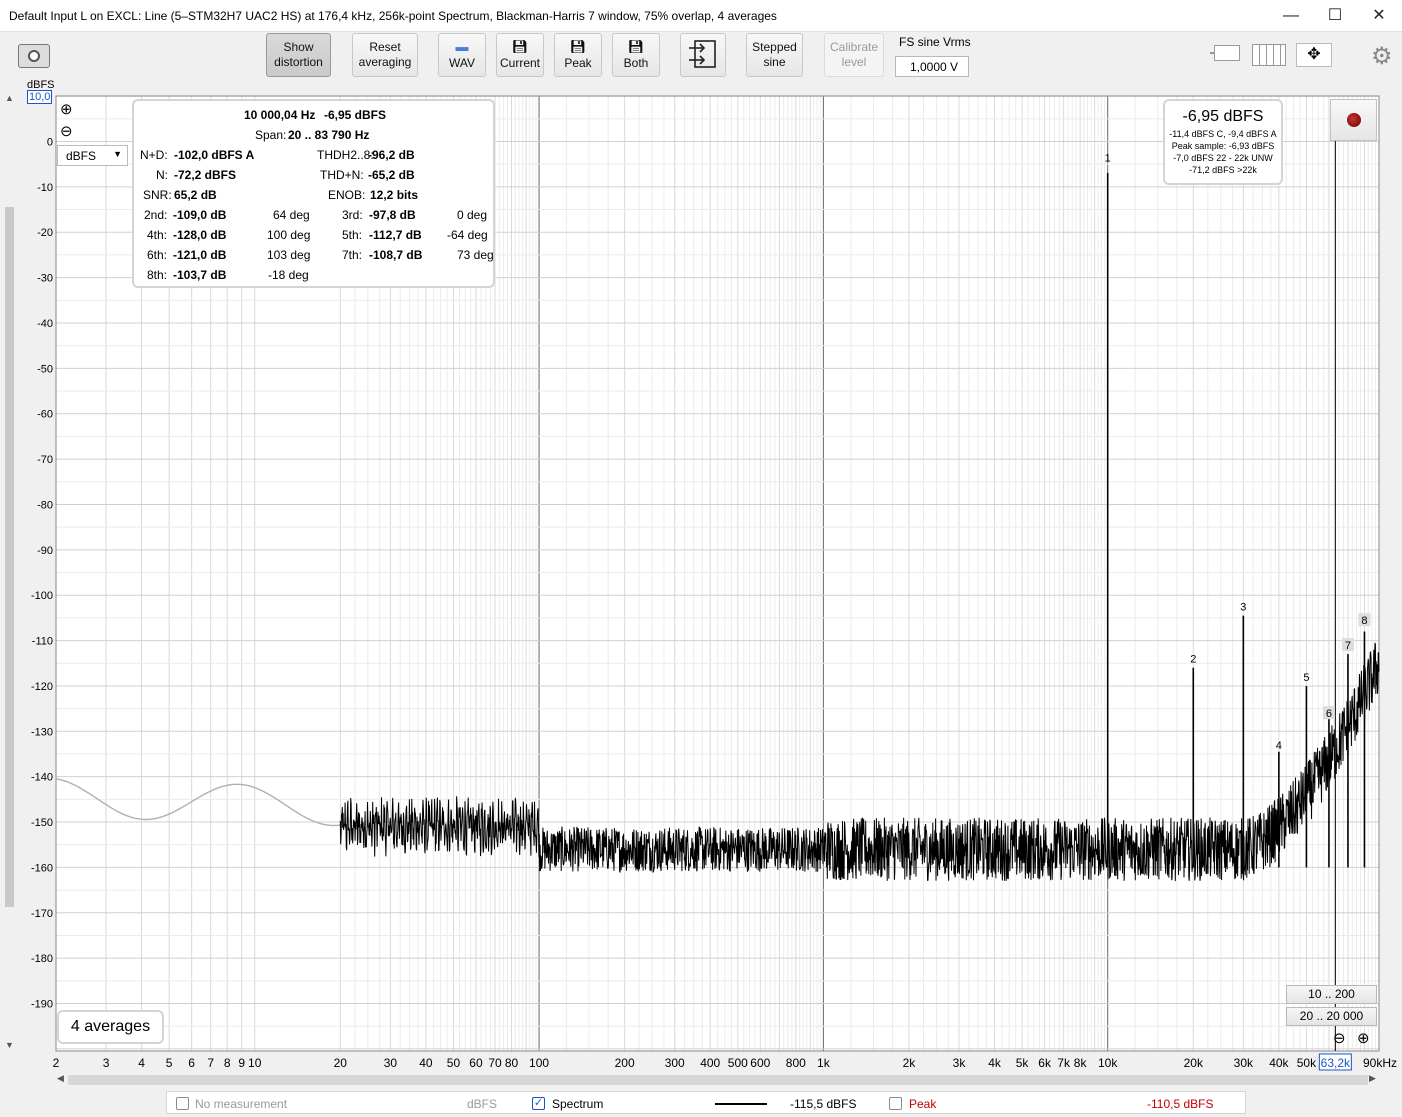 The width and height of the screenshot is (1402, 1117). Describe the element at coordinates (198, 802) in the screenshot. I see `low-freq-trace` at that location.